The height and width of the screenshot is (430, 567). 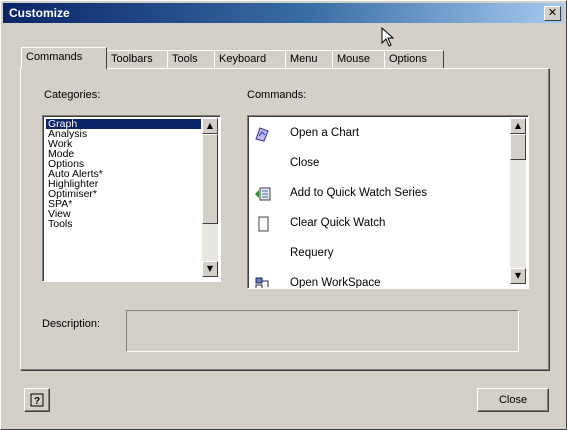 I want to click on tab-options: Options, so click(x=414, y=59).